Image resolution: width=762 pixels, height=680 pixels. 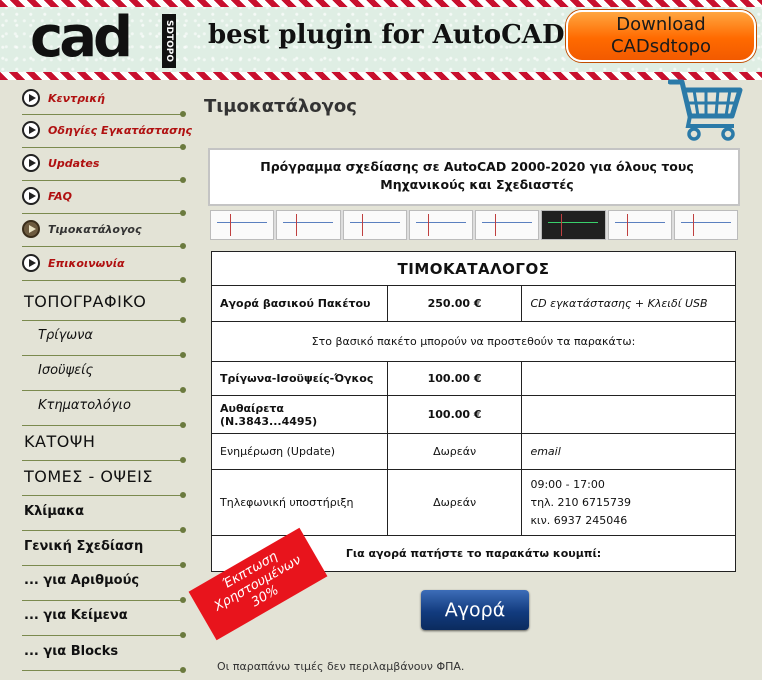 What do you see at coordinates (105, 196) in the screenshot?
I see `sidebar-item-faq: FAQ` at bounding box center [105, 196].